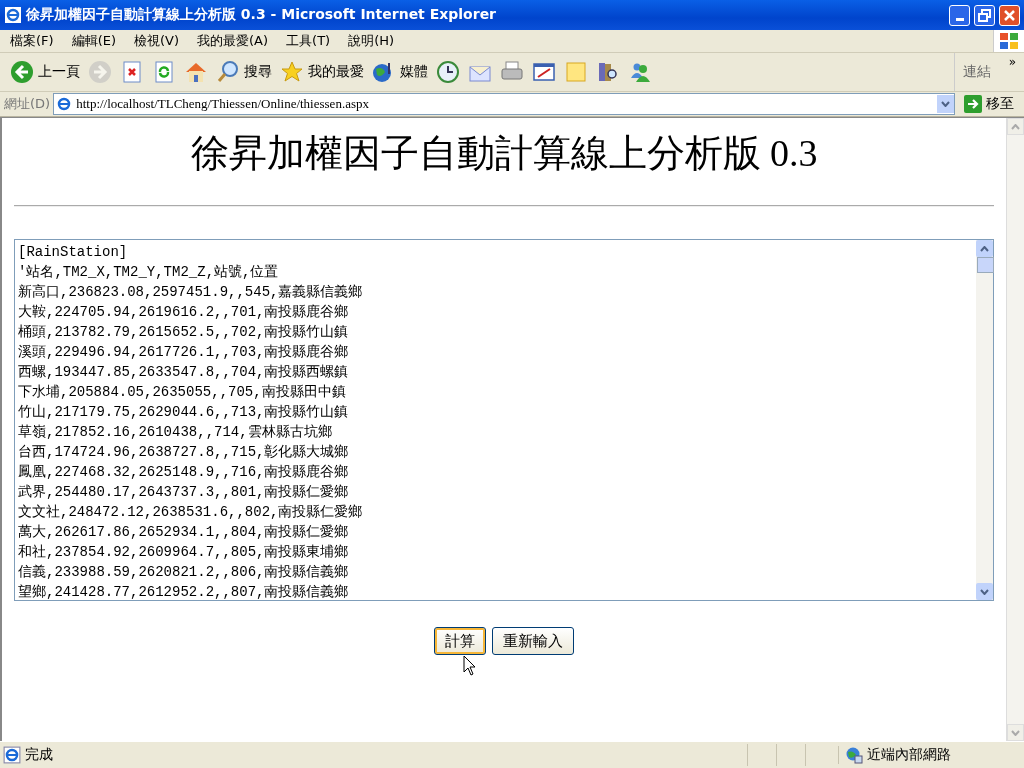  I want to click on search-icon, so click(228, 72).